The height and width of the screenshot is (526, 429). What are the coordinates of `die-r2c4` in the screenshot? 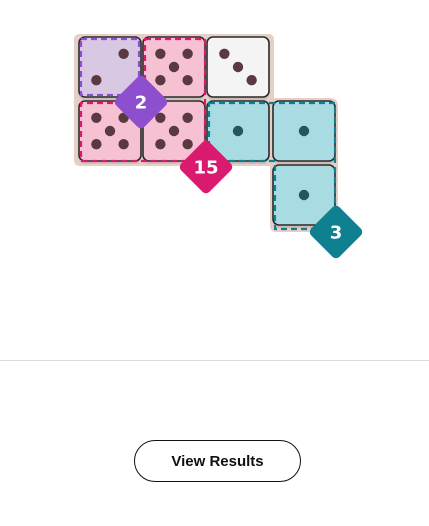 It's located at (304, 132).